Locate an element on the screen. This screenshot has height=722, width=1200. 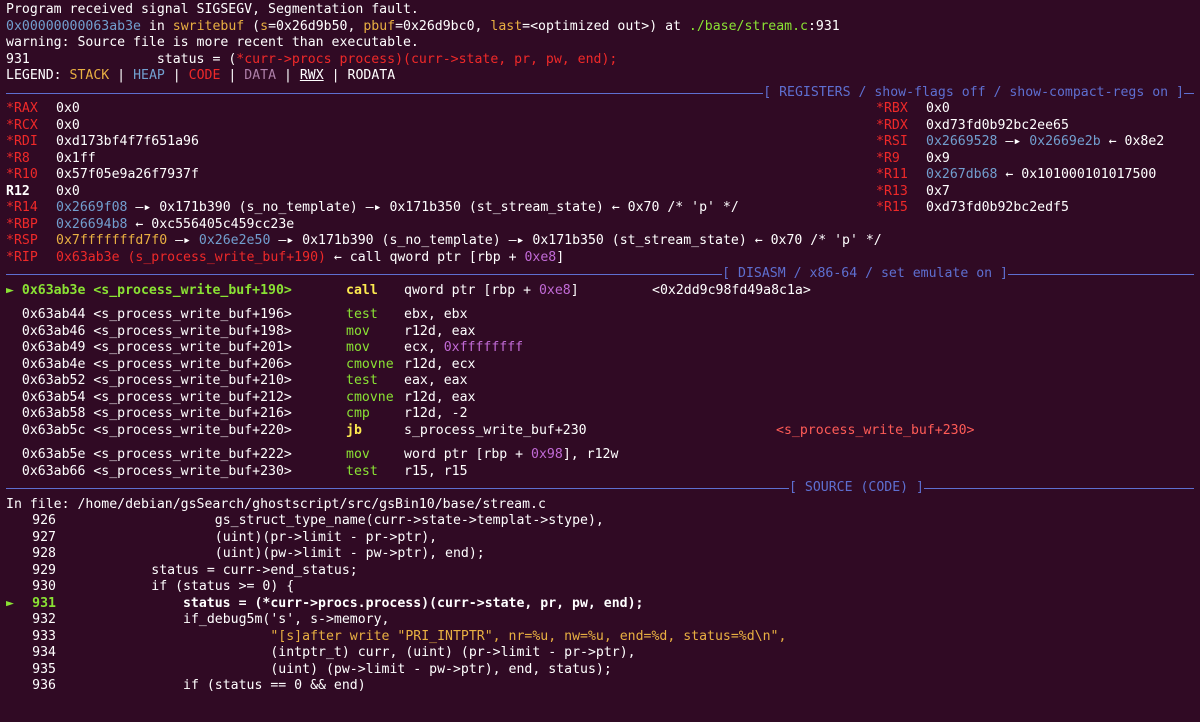
frame-function: swritebuf is located at coordinates (208, 26).